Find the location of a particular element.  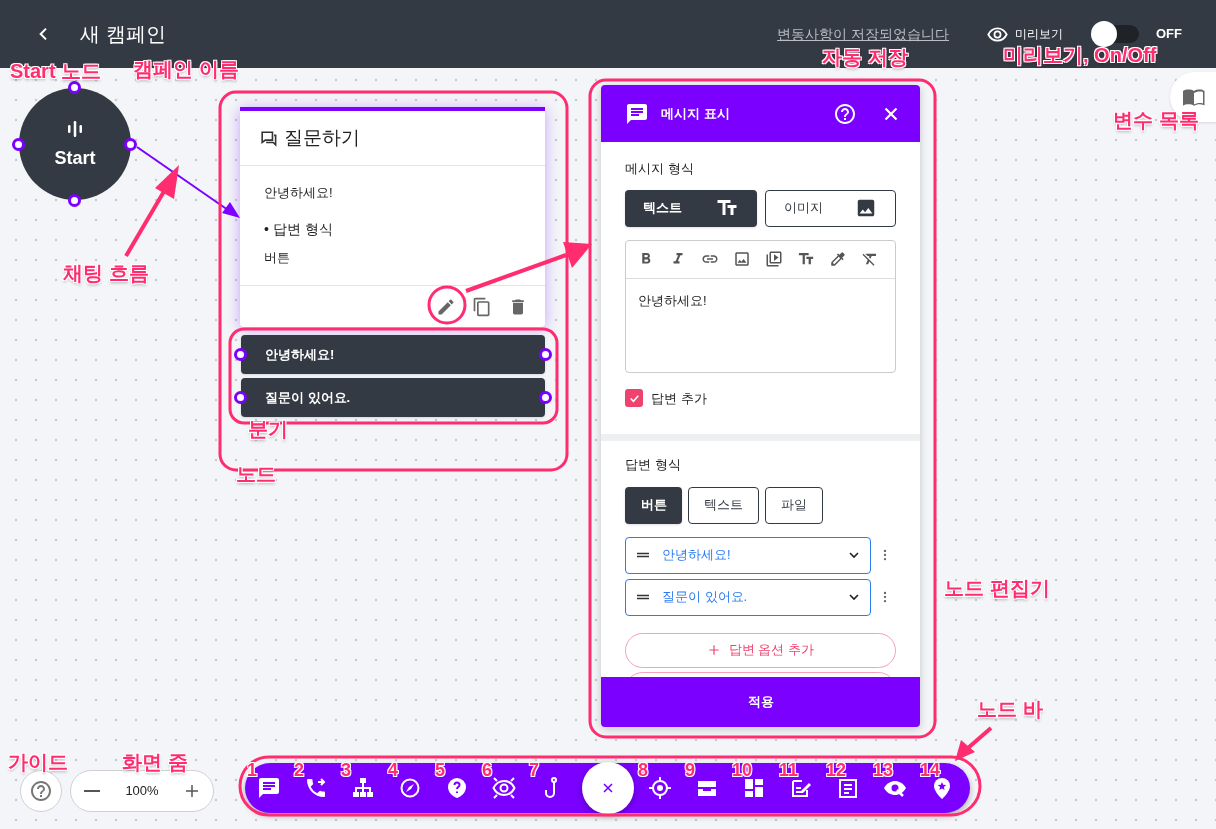

step-number: 3 is located at coordinates (345, 770).